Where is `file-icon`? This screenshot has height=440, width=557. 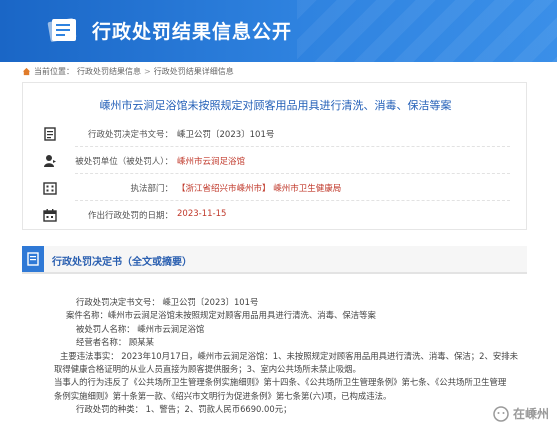 file-icon is located at coordinates (33, 259).